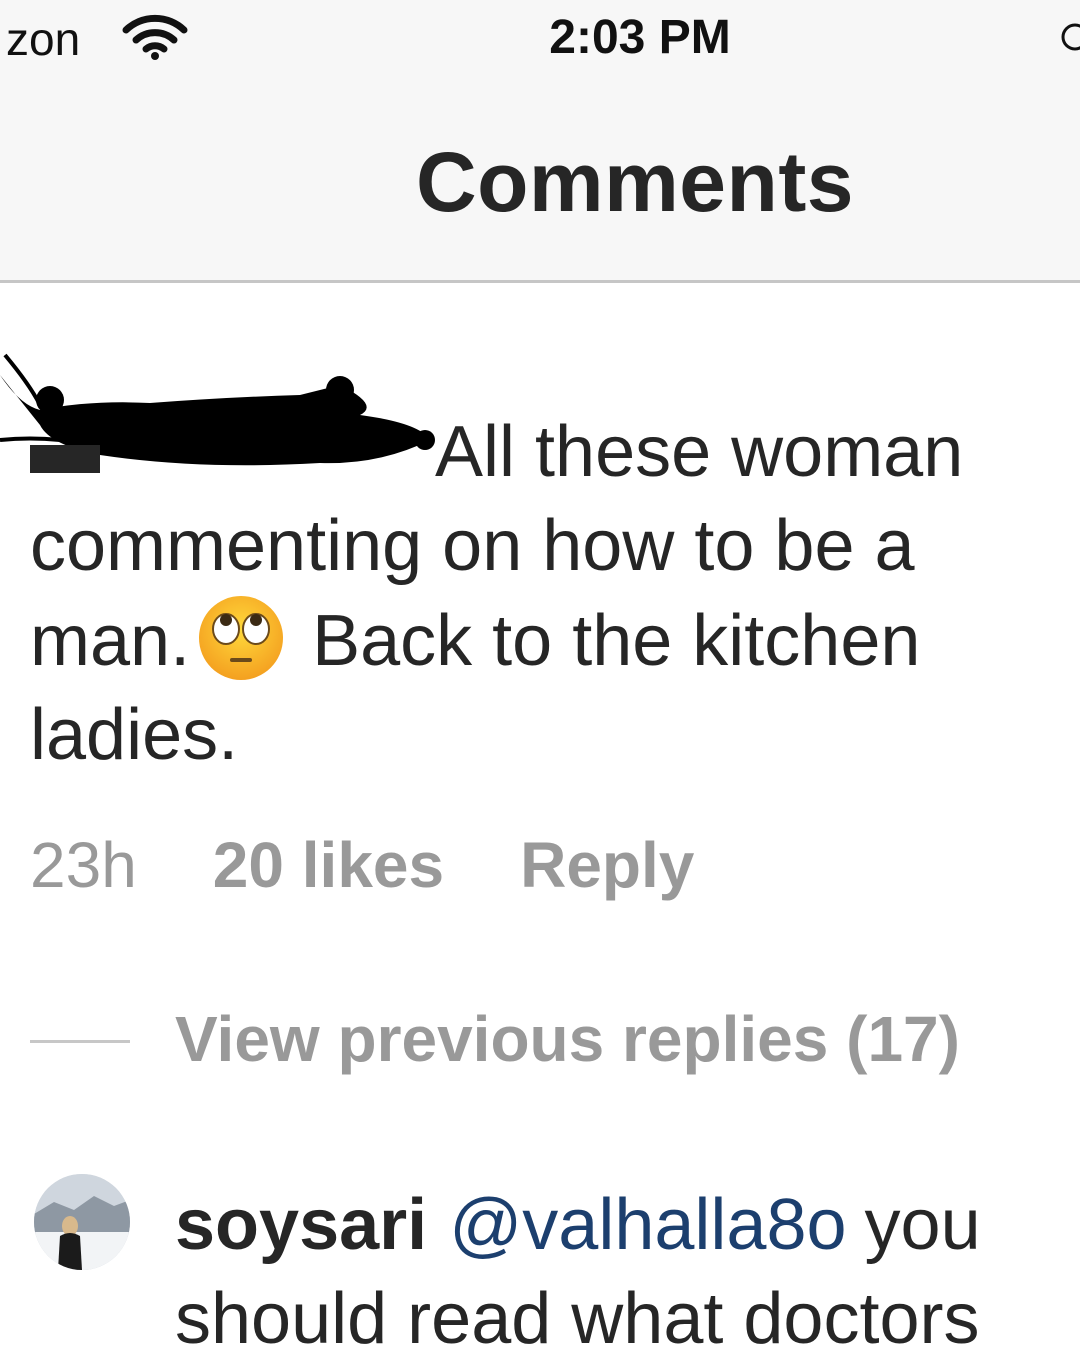  What do you see at coordinates (241, 638) in the screenshot?
I see `face-with-rolling-eyes-icon` at bounding box center [241, 638].